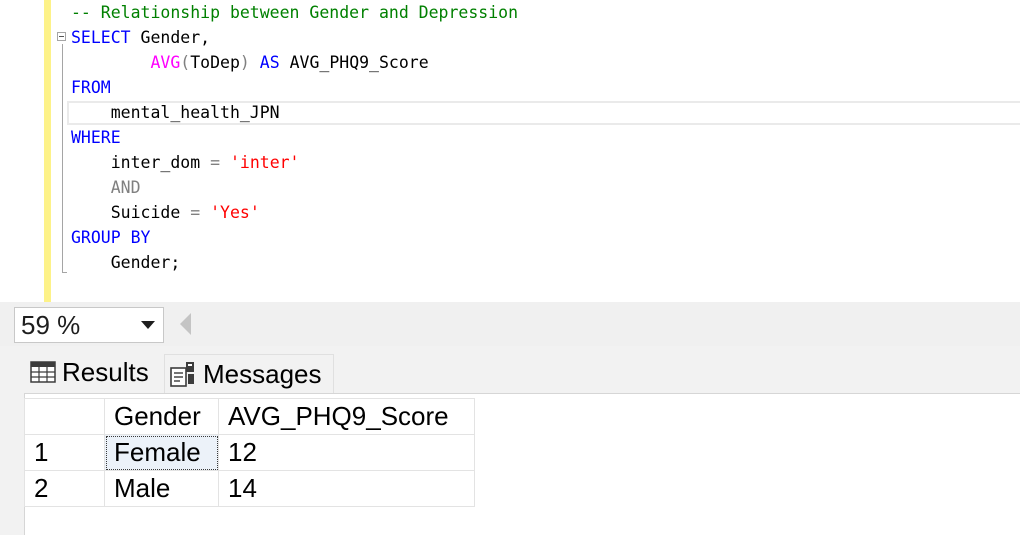 This screenshot has height=535, width=1020. I want to click on tab-results-label: Results, so click(105, 371).